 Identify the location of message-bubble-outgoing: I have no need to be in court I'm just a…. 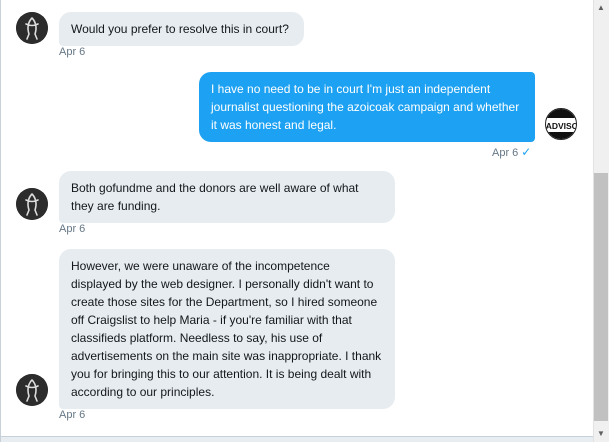
(367, 107).